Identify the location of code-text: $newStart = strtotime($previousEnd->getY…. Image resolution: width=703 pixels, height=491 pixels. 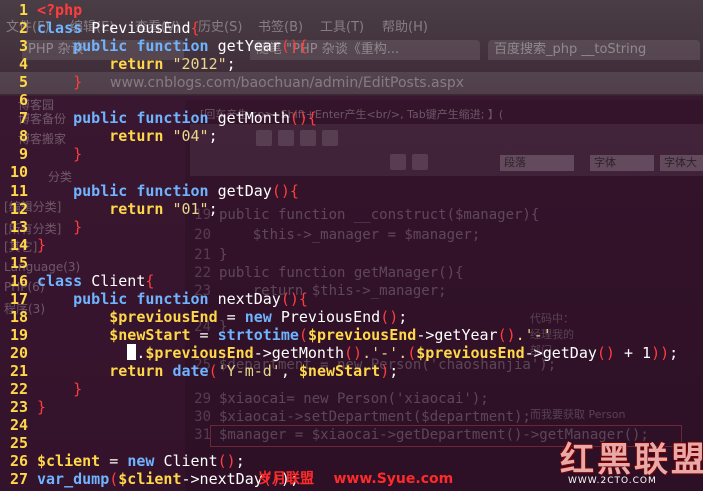
(294, 335).